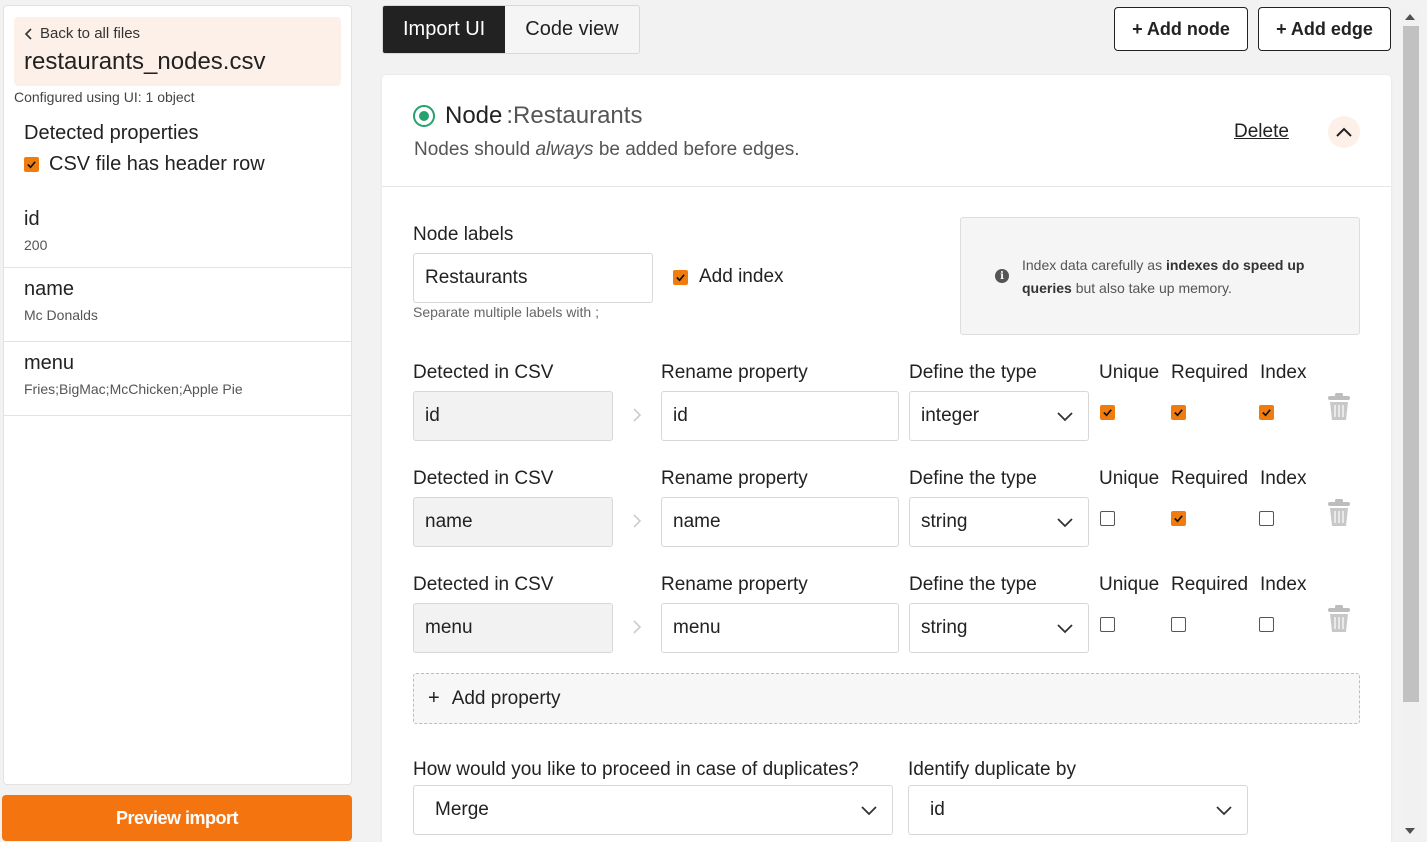 Image resolution: width=1427 pixels, height=842 pixels. Describe the element at coordinates (157, 164) in the screenshot. I see `header-row-label: CSV file has header row` at that location.